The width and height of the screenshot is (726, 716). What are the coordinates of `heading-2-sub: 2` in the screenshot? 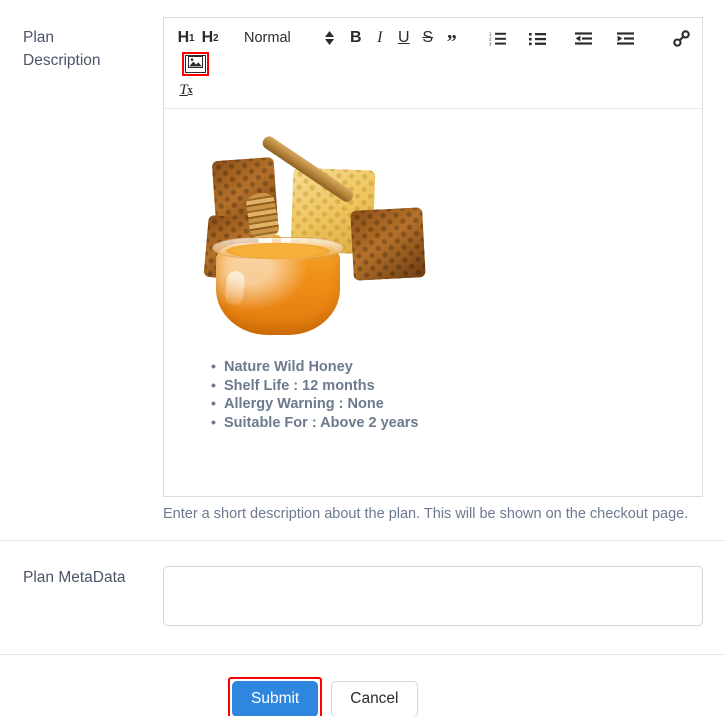 It's located at (215, 38).